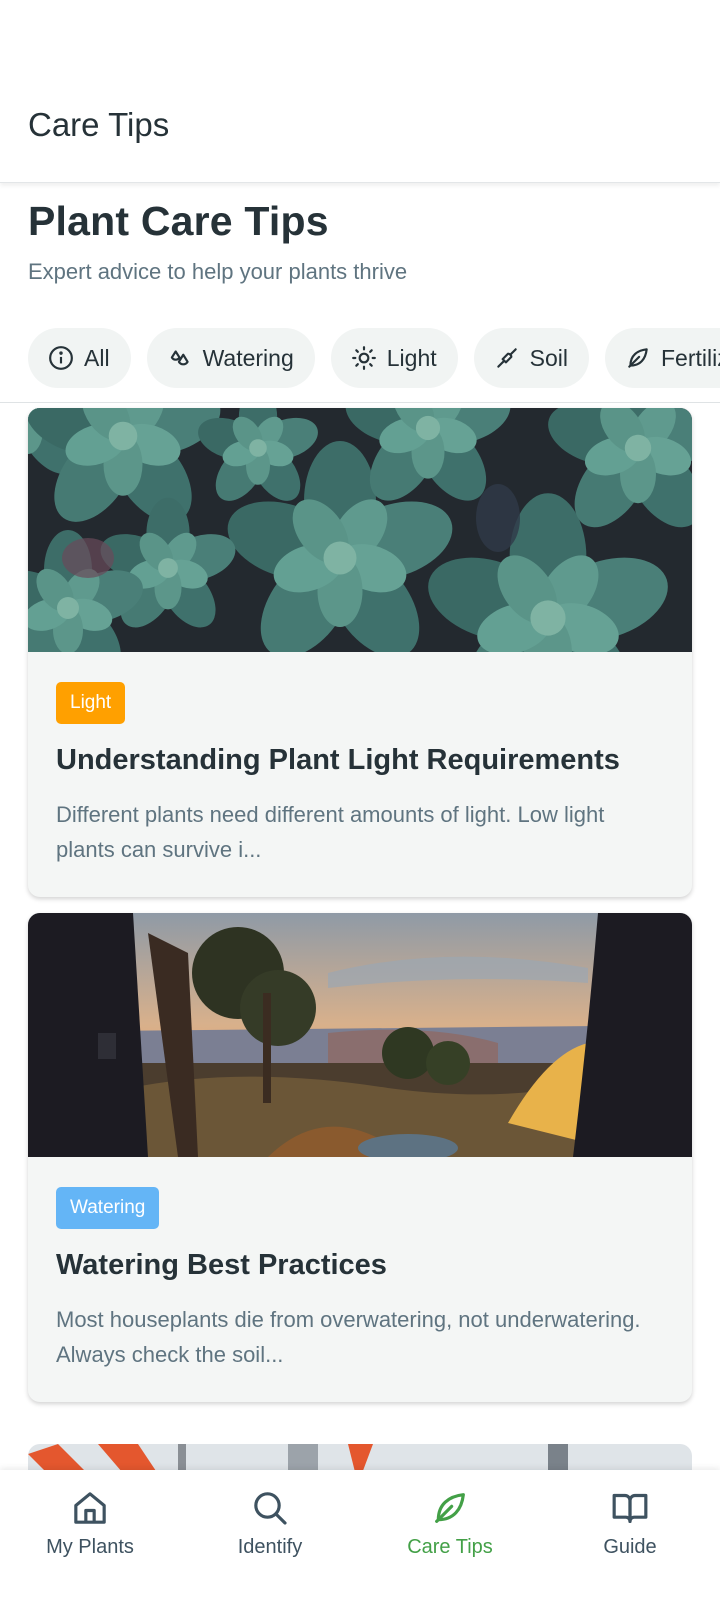 The width and height of the screenshot is (720, 1600). I want to click on filter-chip-label: Watering, so click(248, 357).